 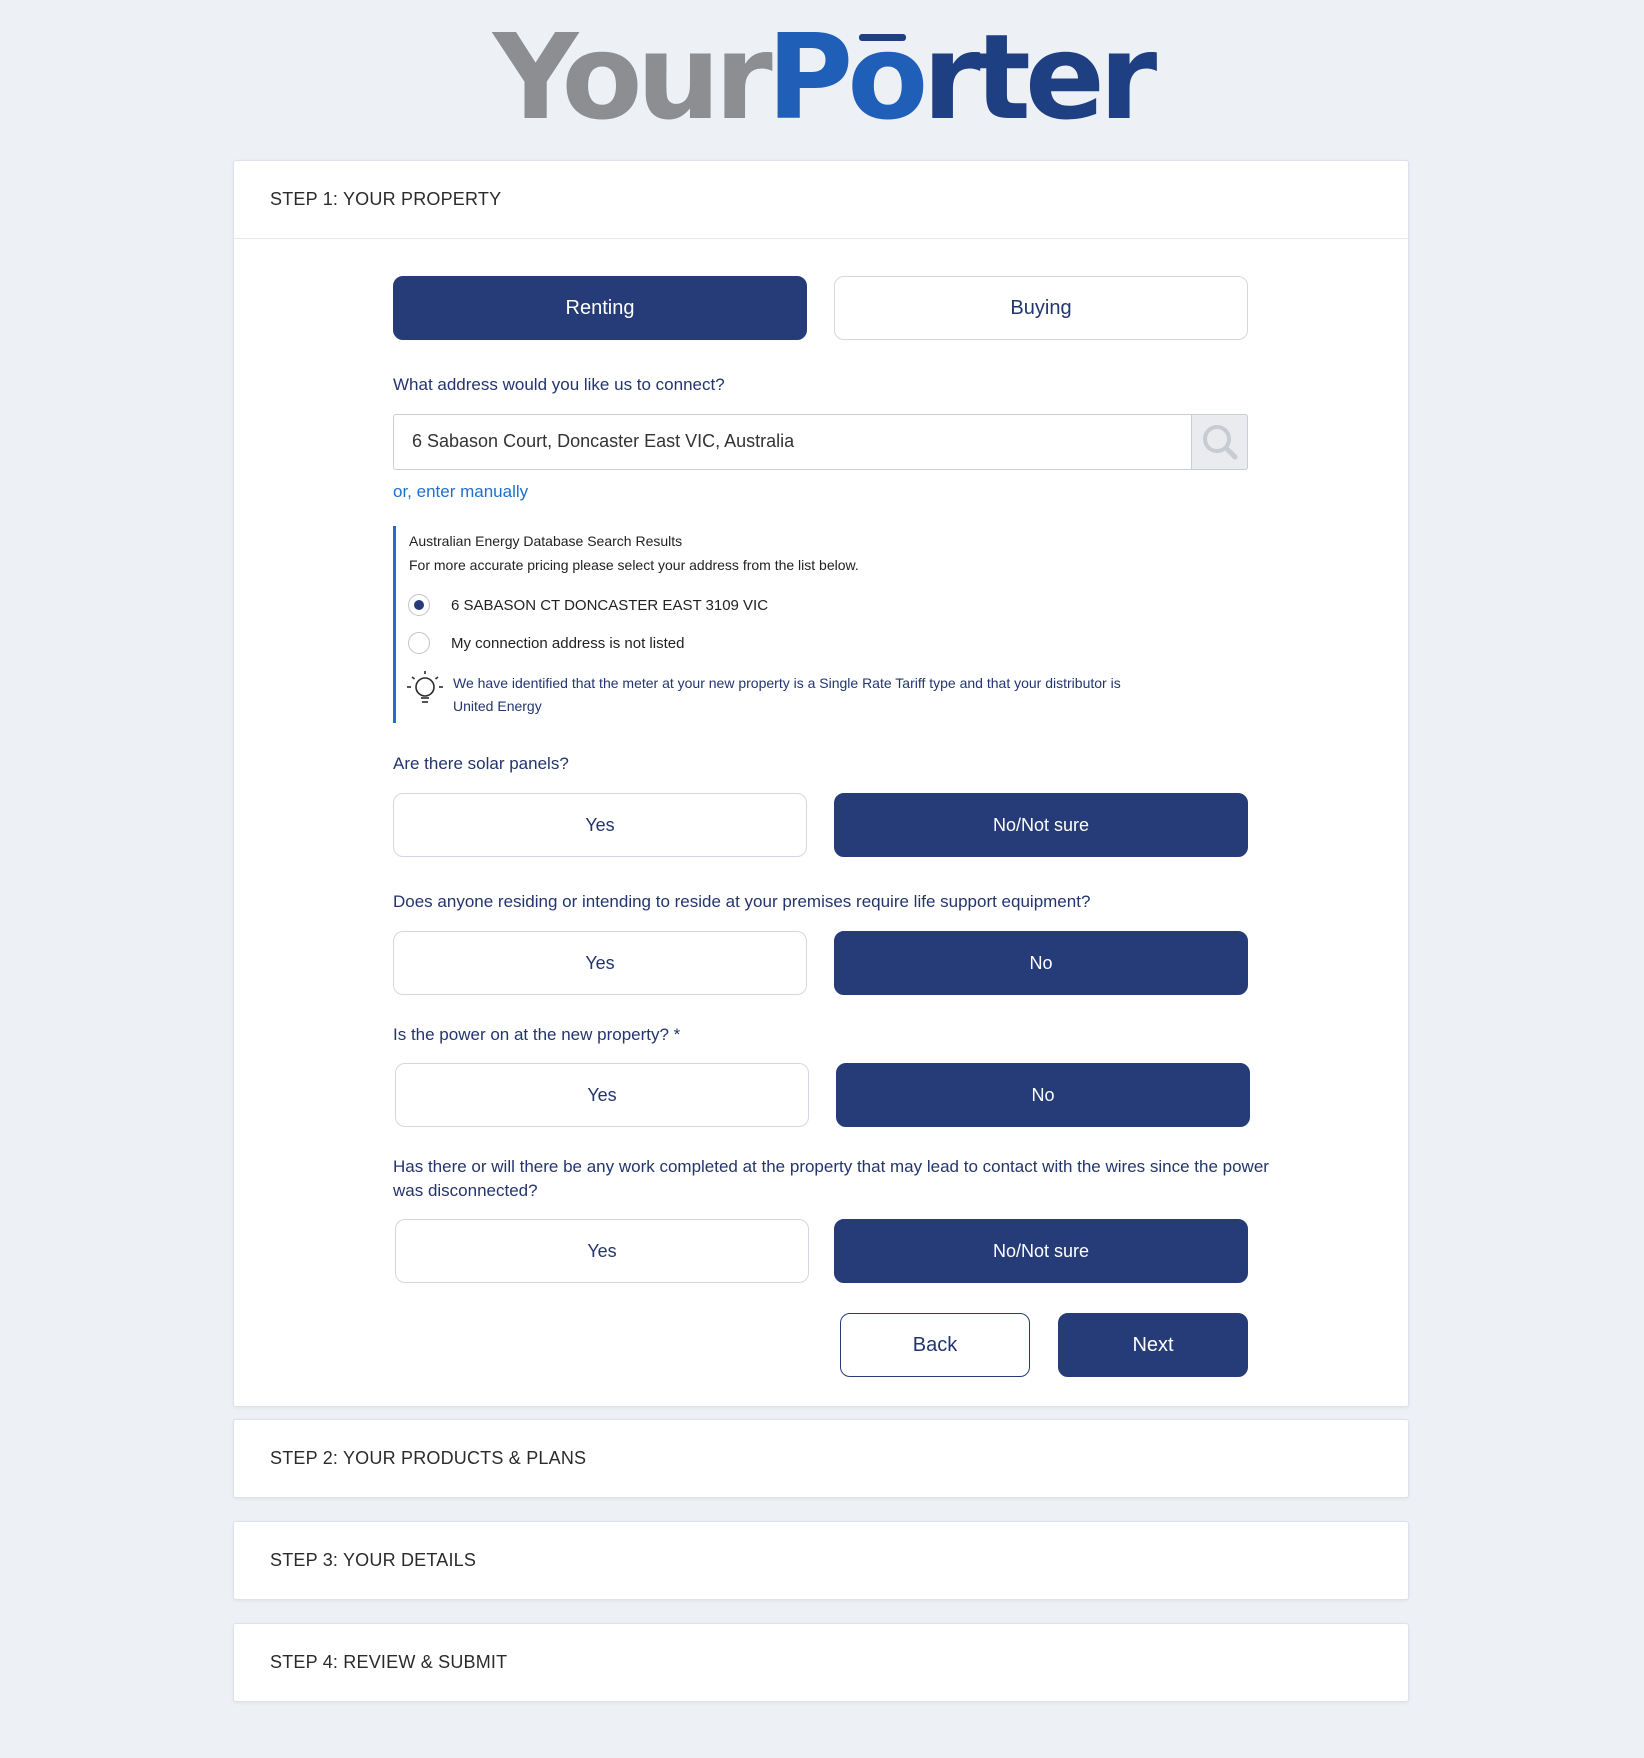 What do you see at coordinates (537, 1034) in the screenshot?
I see `power-on-question: Is the power on at the new property? *` at bounding box center [537, 1034].